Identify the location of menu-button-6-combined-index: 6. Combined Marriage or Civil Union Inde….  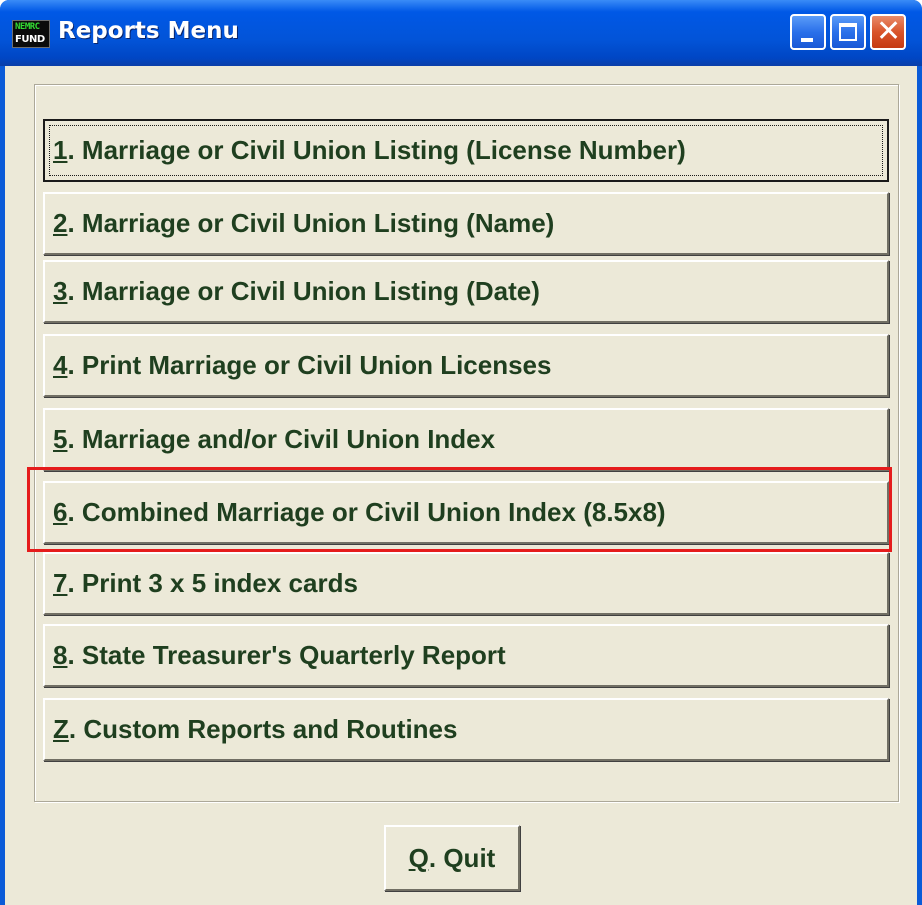
(466, 512).